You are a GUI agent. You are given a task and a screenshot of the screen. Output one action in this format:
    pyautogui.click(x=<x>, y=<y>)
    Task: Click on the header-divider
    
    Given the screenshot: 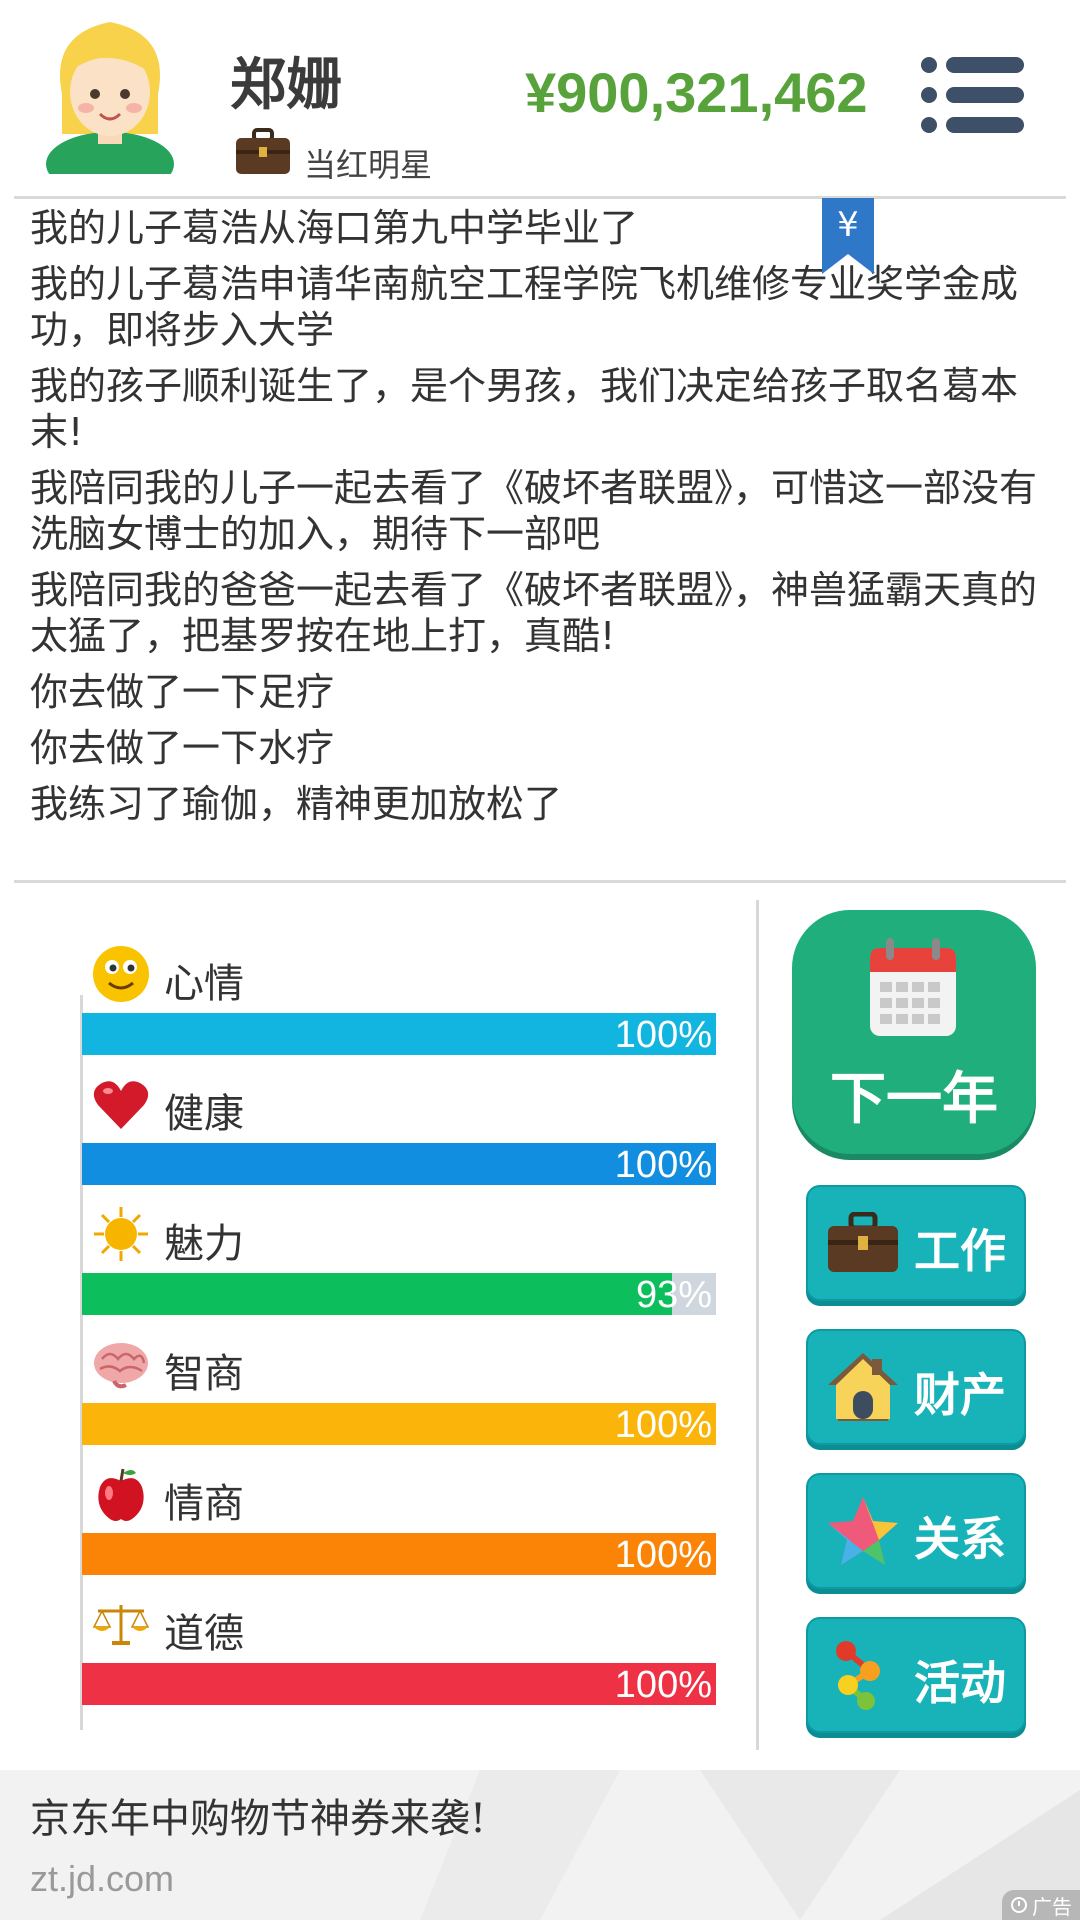 What is the action you would take?
    pyautogui.click(x=540, y=197)
    